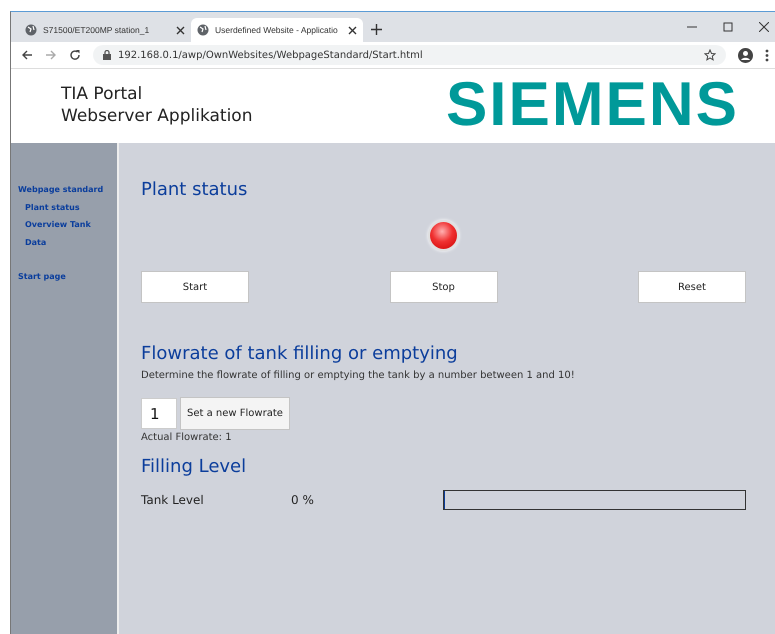 This screenshot has width=775, height=634. I want to click on set-flowrate-button: Set a new Flowrate, so click(235, 413).